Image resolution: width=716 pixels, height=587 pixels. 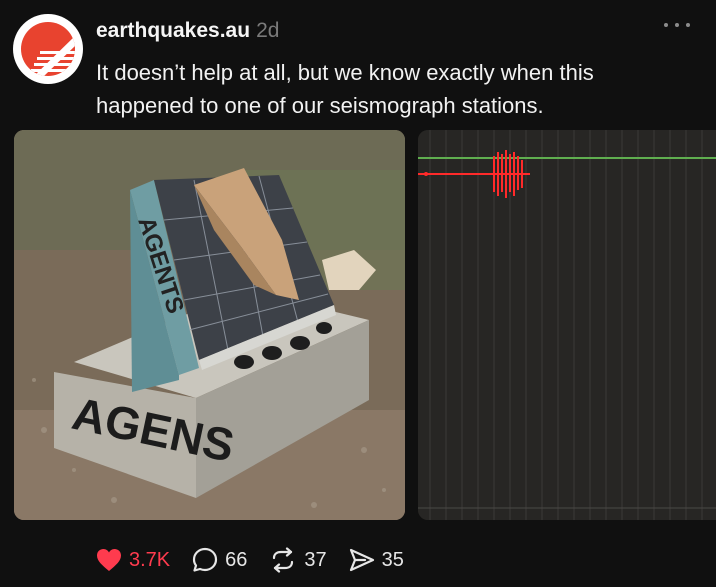 What do you see at coordinates (361, 560) in the screenshot?
I see `send-icon` at bounding box center [361, 560].